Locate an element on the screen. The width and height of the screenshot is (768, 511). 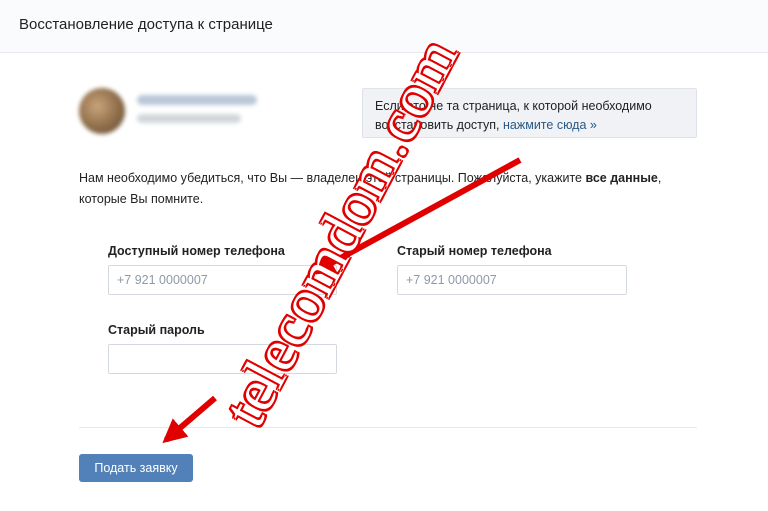
blurred-profile-name is located at coordinates (197, 100).